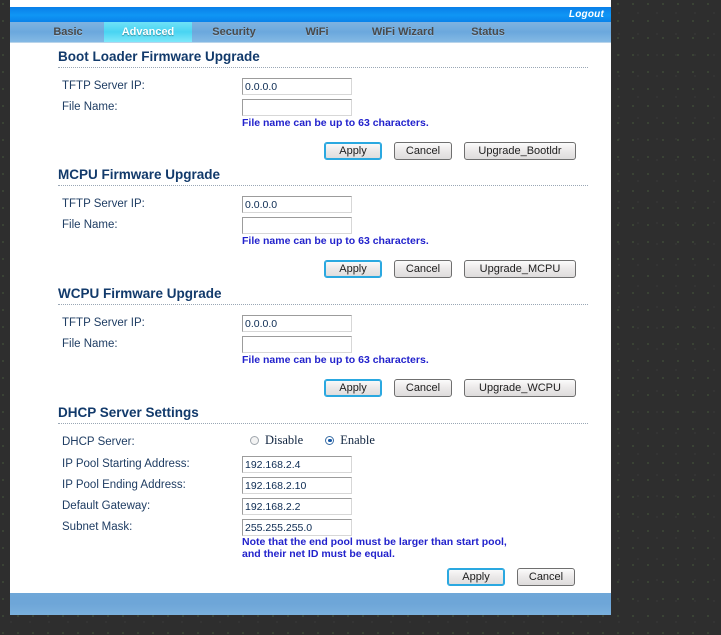 The width and height of the screenshot is (721, 635). I want to click on logout-link: Logout, so click(586, 14).